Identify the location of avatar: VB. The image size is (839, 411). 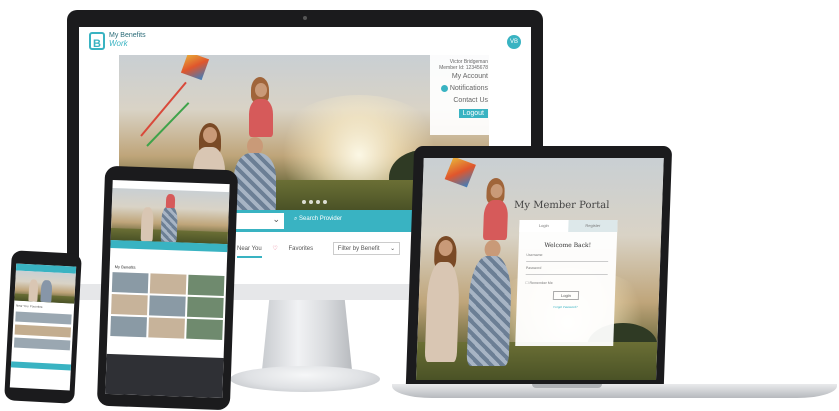
(514, 42).